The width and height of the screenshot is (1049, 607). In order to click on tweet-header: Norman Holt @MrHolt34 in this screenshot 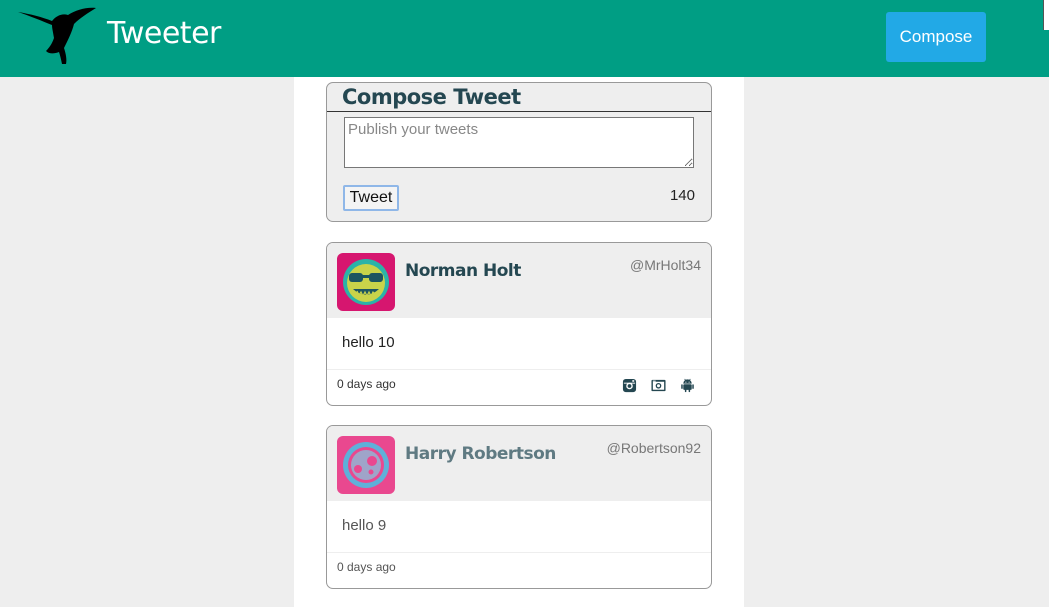, I will do `click(519, 280)`.